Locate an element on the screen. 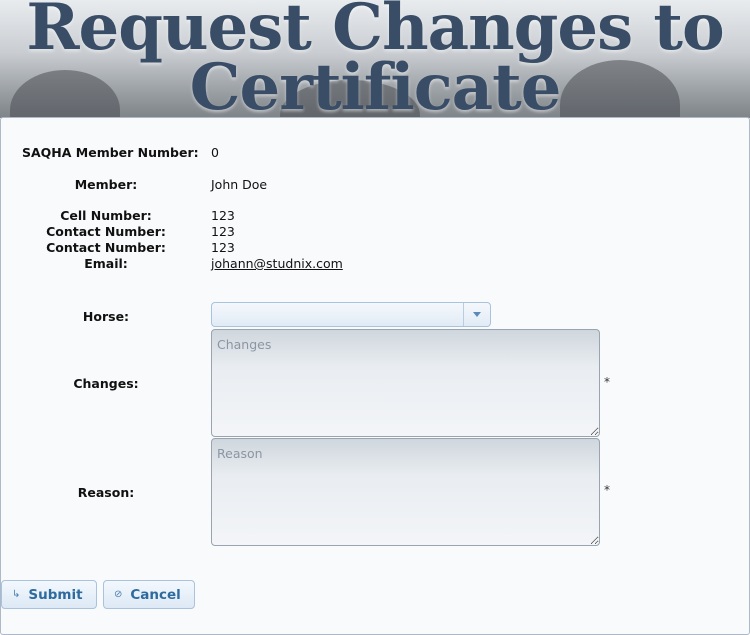 The image size is (750, 635). contact-number-label: Contact Number: is located at coordinates (106, 231).